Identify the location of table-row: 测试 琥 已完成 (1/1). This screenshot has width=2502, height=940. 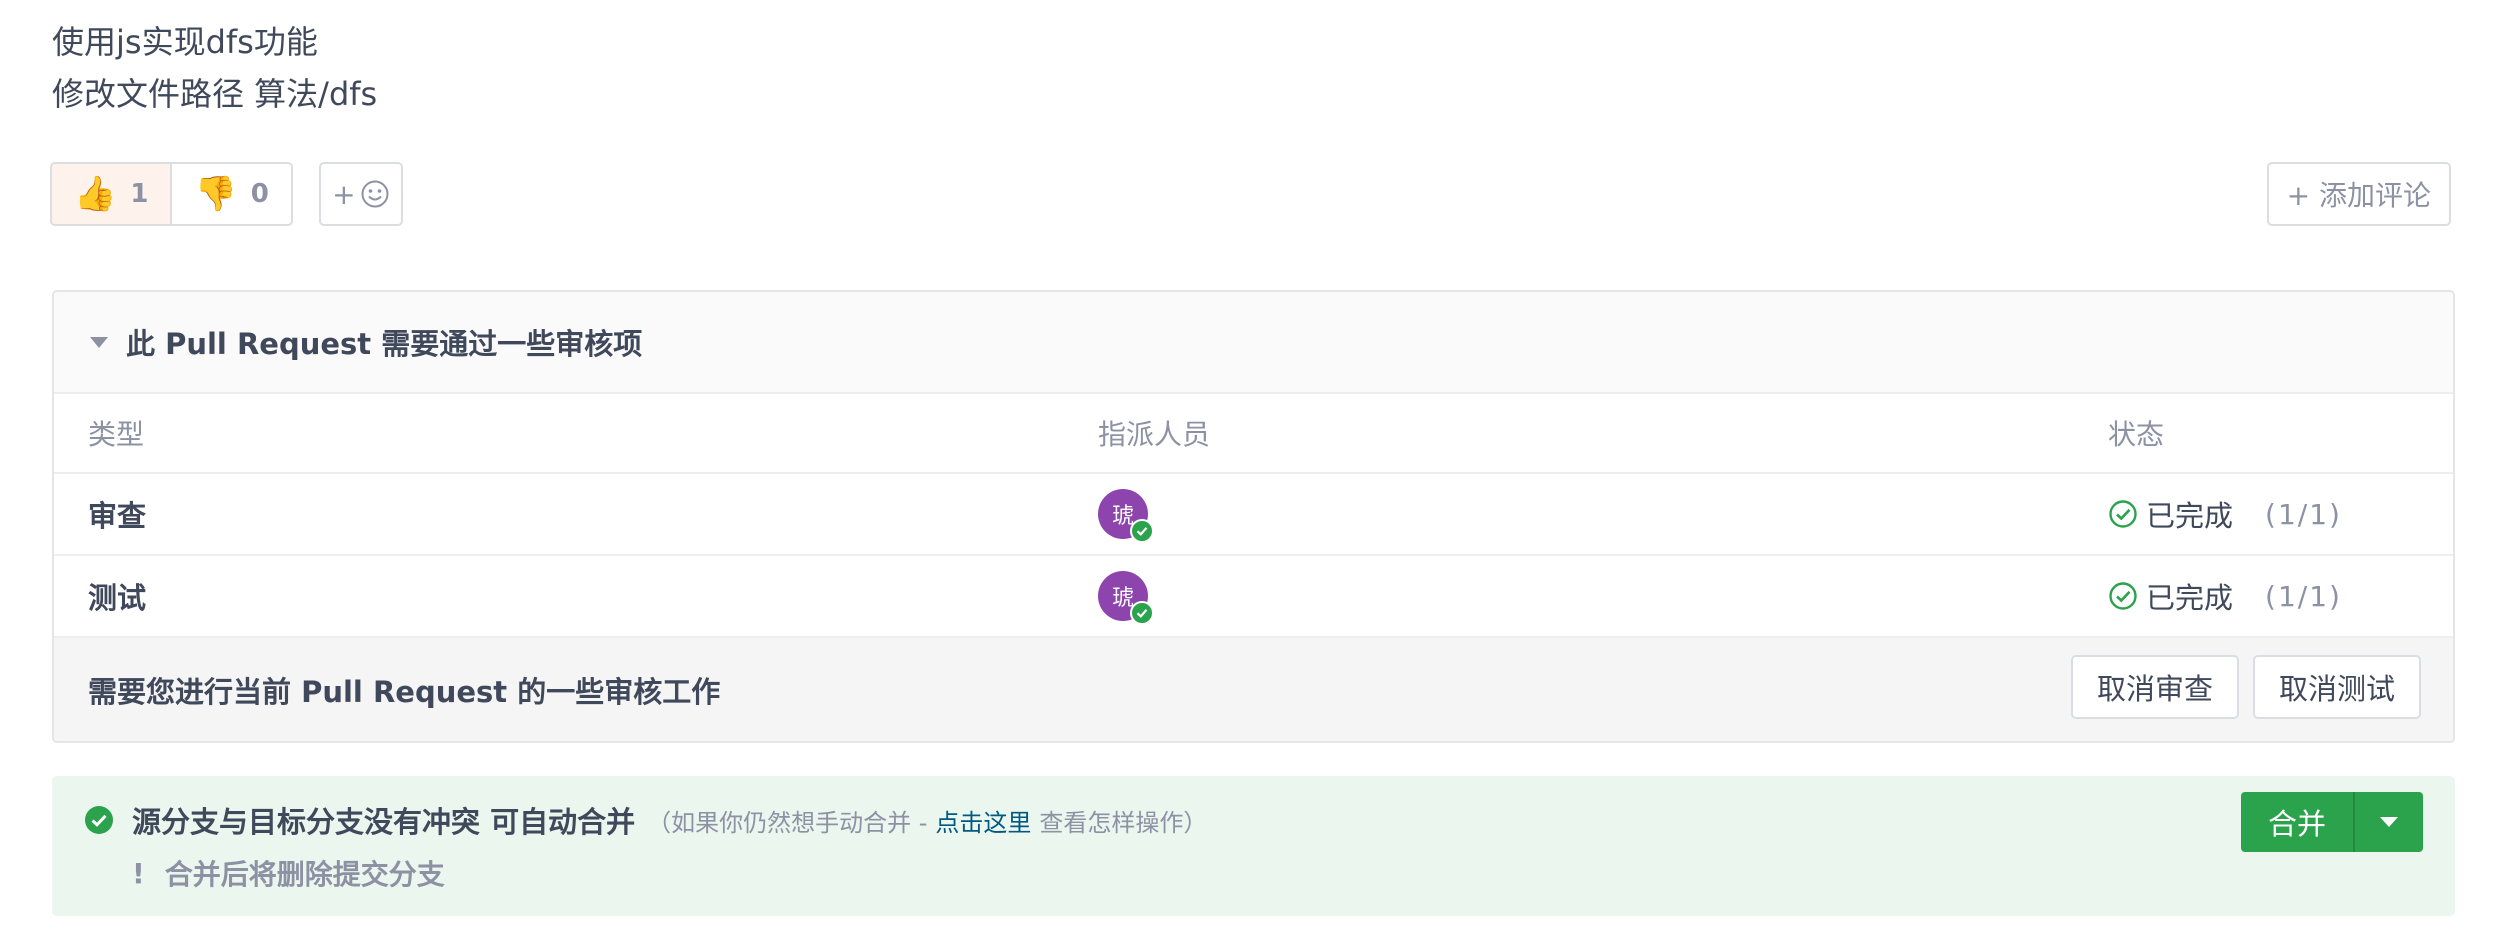
(1253, 597).